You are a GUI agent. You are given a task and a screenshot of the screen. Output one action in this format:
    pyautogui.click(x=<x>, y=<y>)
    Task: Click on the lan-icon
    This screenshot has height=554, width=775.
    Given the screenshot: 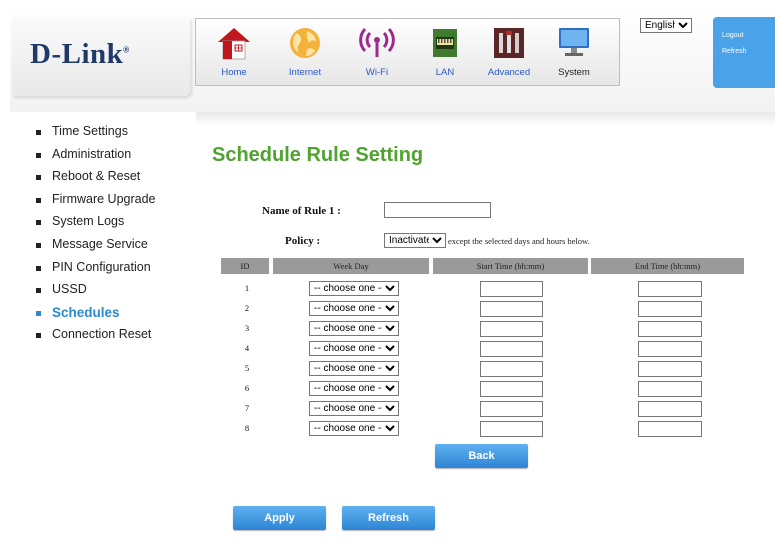 What is the action you would take?
    pyautogui.click(x=445, y=43)
    